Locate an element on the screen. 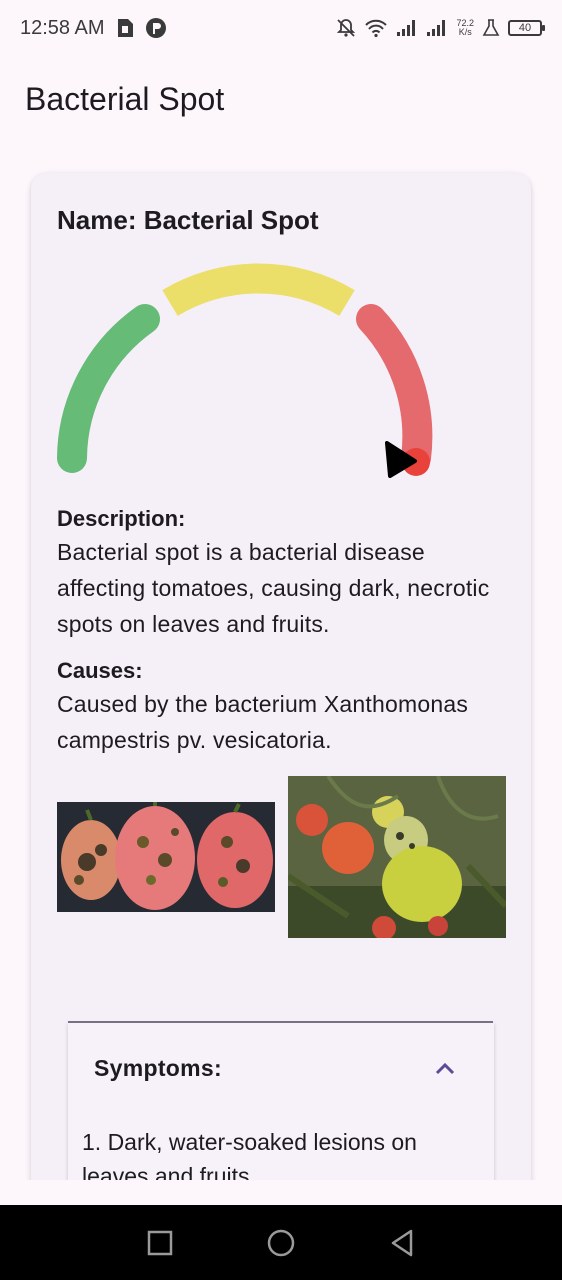 Image resolution: width=562 pixels, height=1280 pixels. battery-icon: 40 is located at coordinates (526, 28).